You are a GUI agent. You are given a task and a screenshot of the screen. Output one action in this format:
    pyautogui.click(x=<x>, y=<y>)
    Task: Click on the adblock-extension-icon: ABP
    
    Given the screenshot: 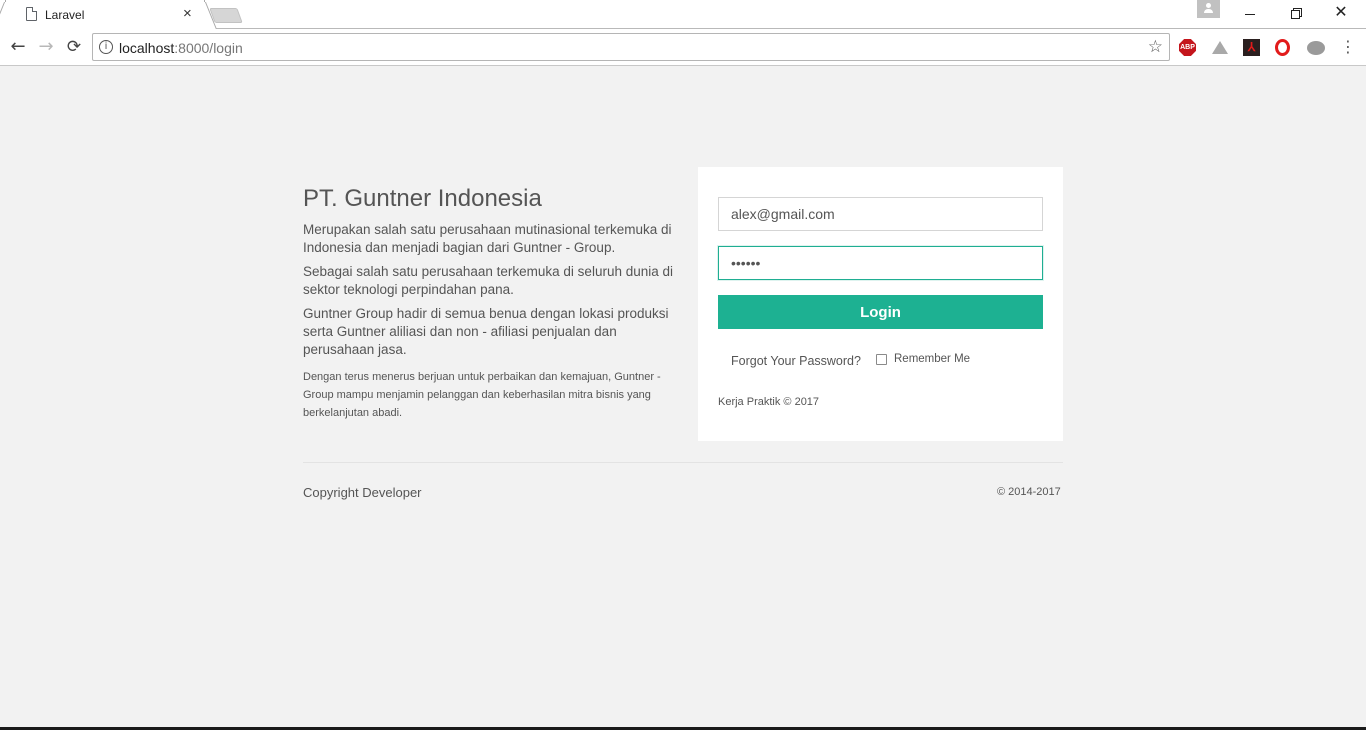 What is the action you would take?
    pyautogui.click(x=1187, y=47)
    